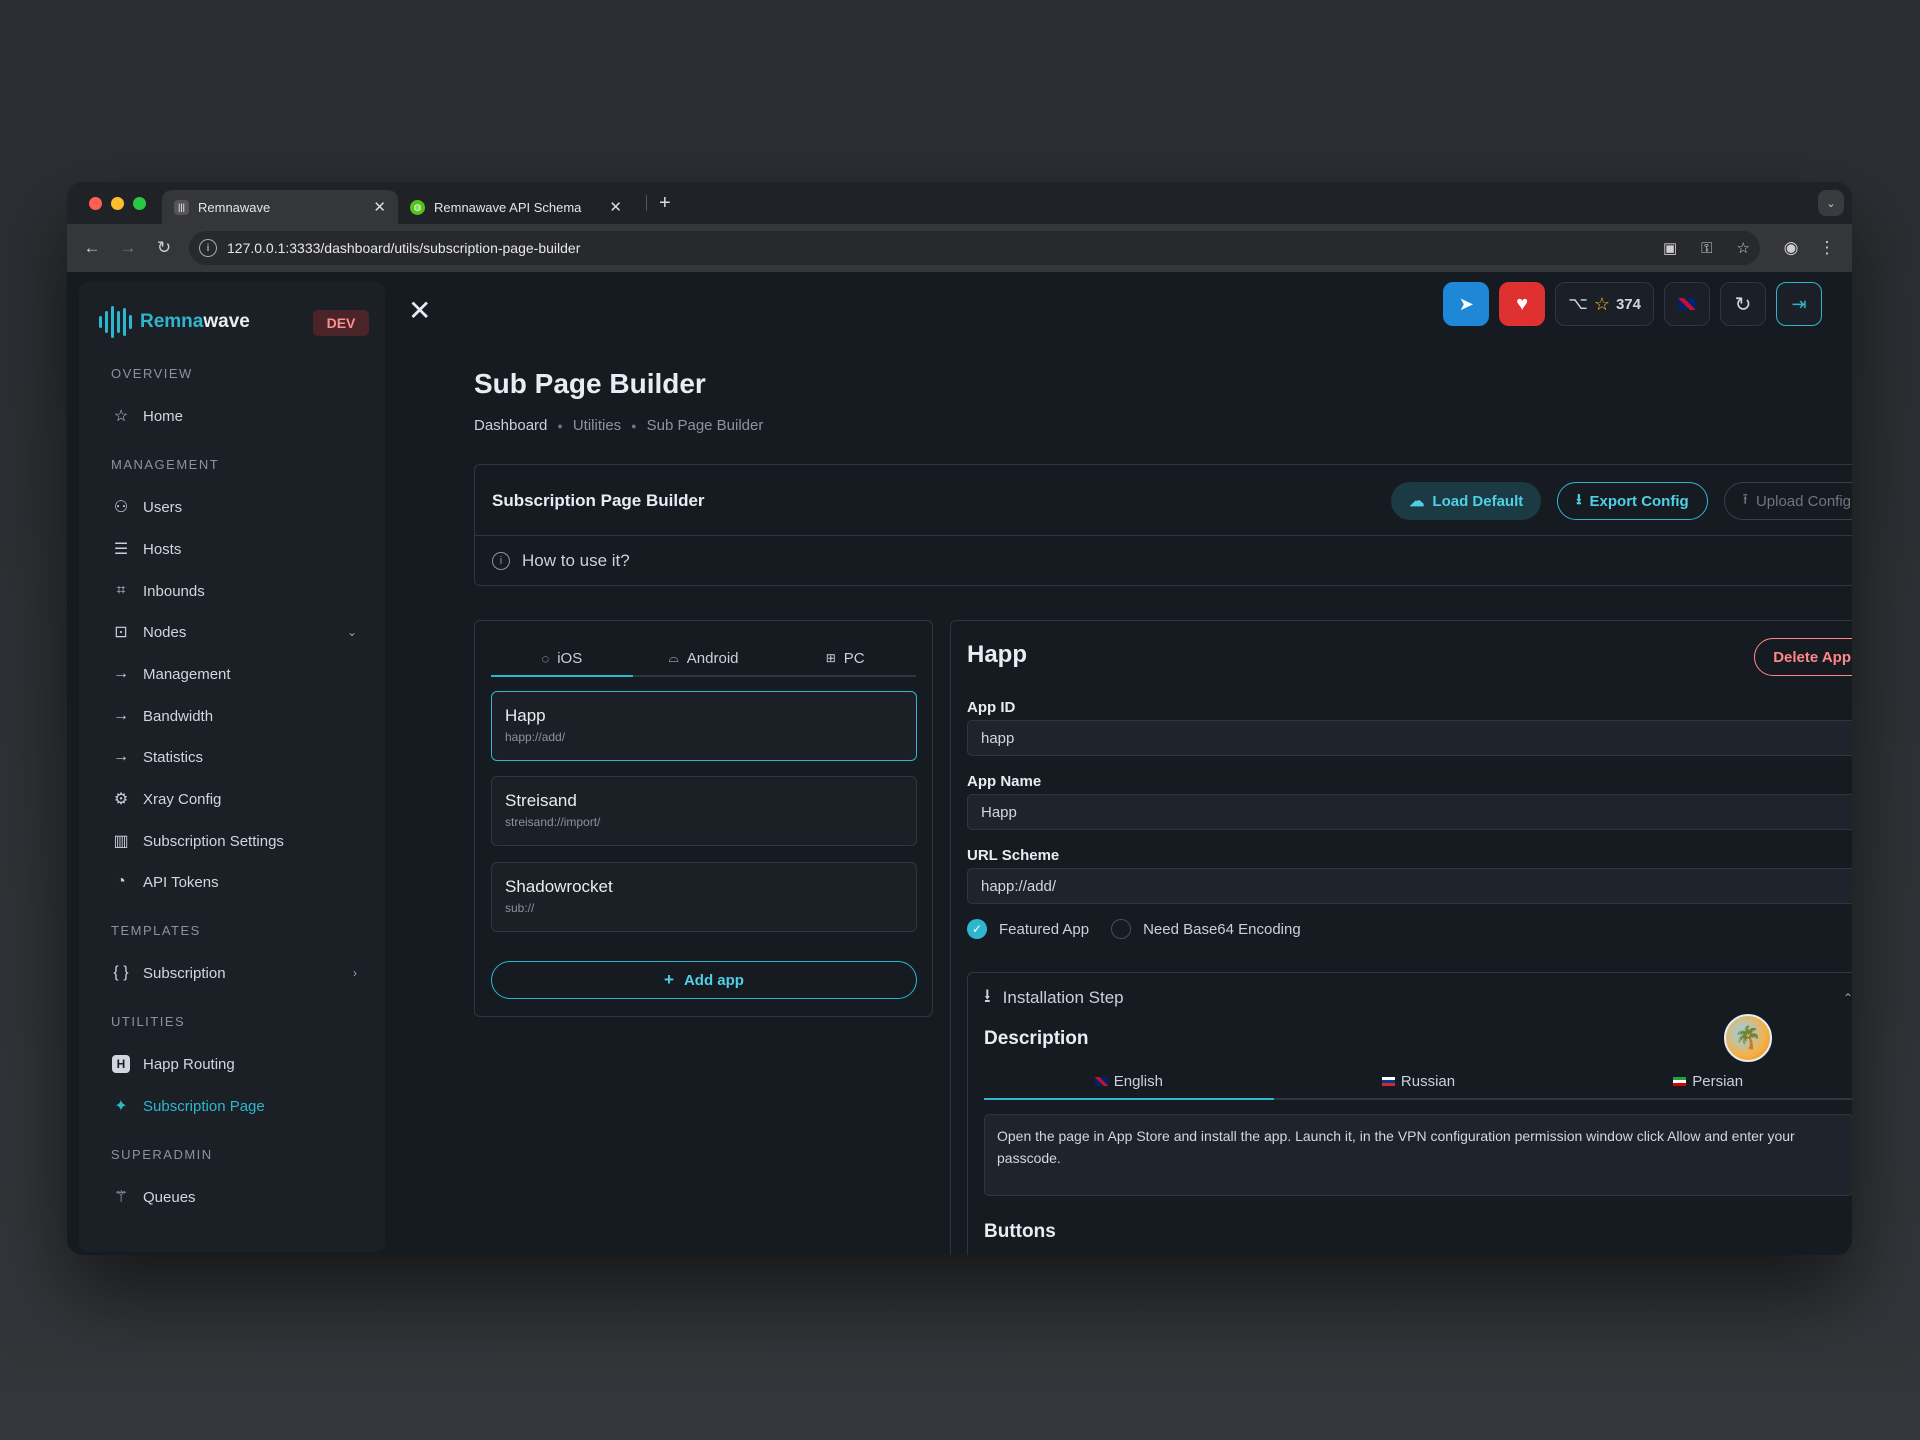 The image size is (1920, 1440). I want to click on close-window-button, so click(95, 203).